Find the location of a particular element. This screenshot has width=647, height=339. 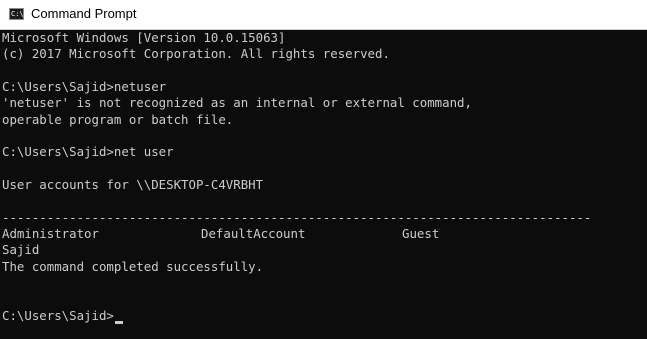

console-line: C:\Users\Sajid>net user is located at coordinates (88, 152).